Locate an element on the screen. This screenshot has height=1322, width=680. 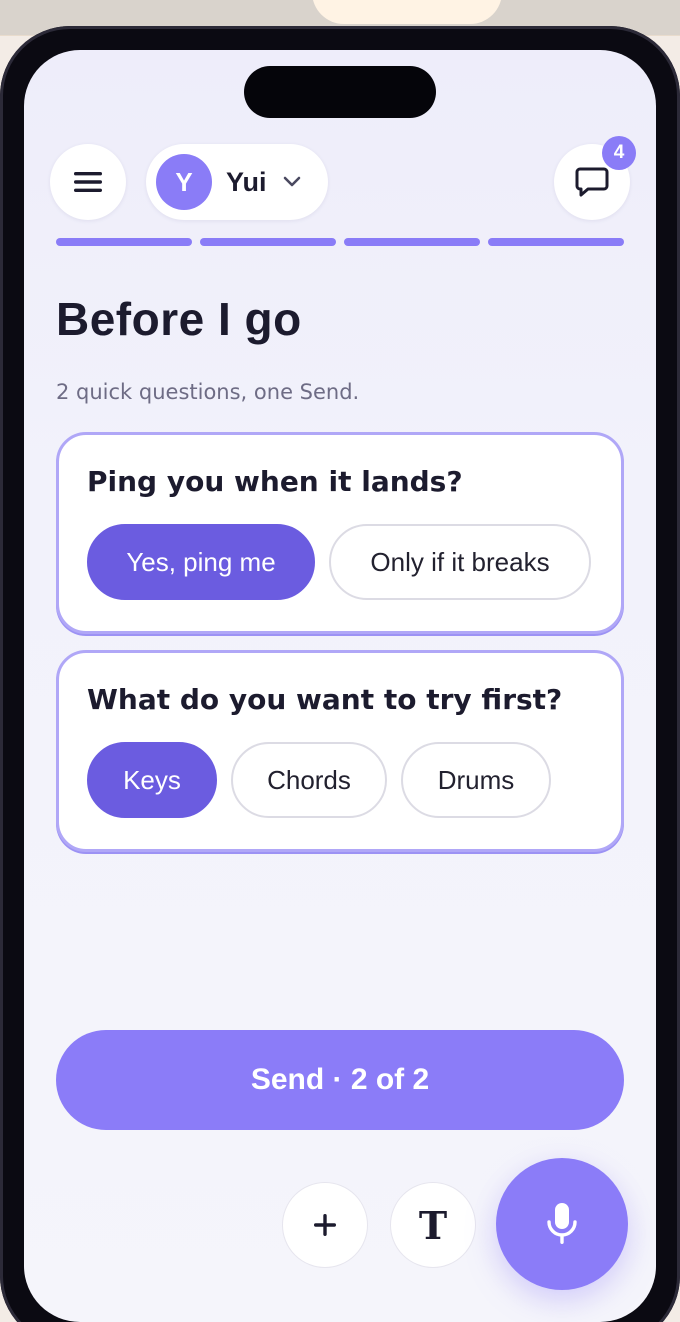
text-format-icon: T is located at coordinates (433, 1225).